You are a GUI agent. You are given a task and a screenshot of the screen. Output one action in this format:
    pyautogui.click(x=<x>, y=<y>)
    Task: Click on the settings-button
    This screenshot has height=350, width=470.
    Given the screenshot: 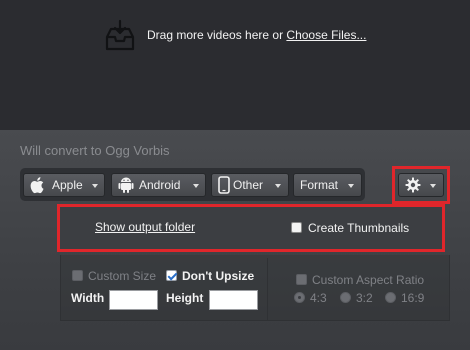 What is the action you would take?
    pyautogui.click(x=421, y=185)
    